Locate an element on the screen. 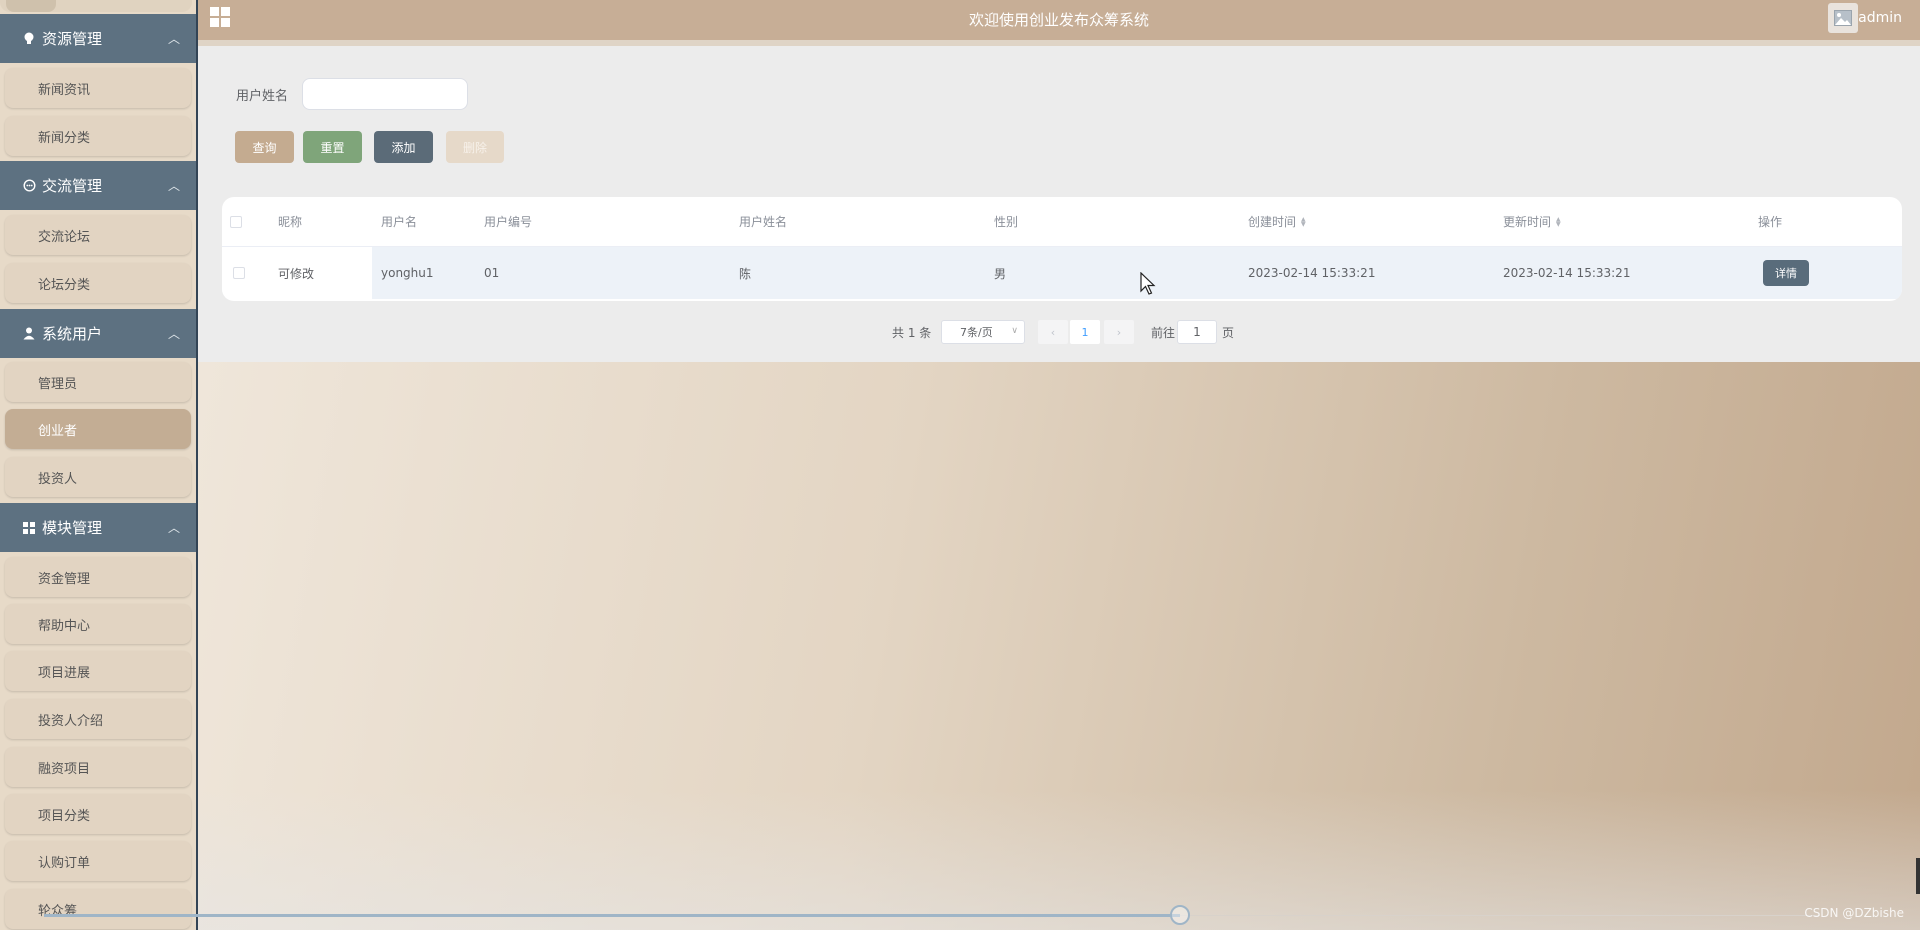 This screenshot has height=930, width=1920. page-size-value: 7条/页 is located at coordinates (976, 332).